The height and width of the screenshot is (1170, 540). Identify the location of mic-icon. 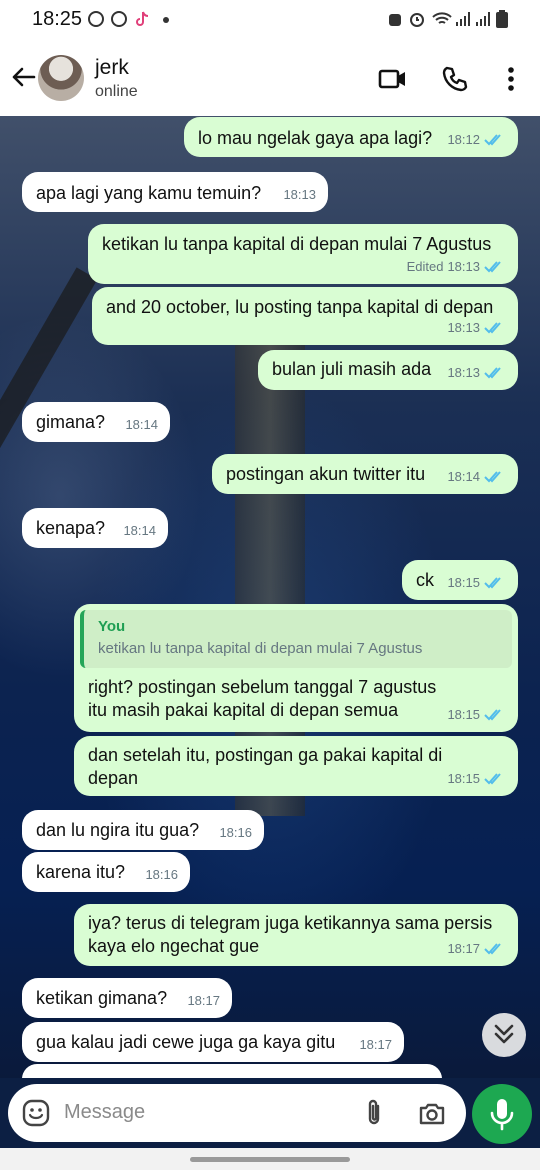
(502, 1115).